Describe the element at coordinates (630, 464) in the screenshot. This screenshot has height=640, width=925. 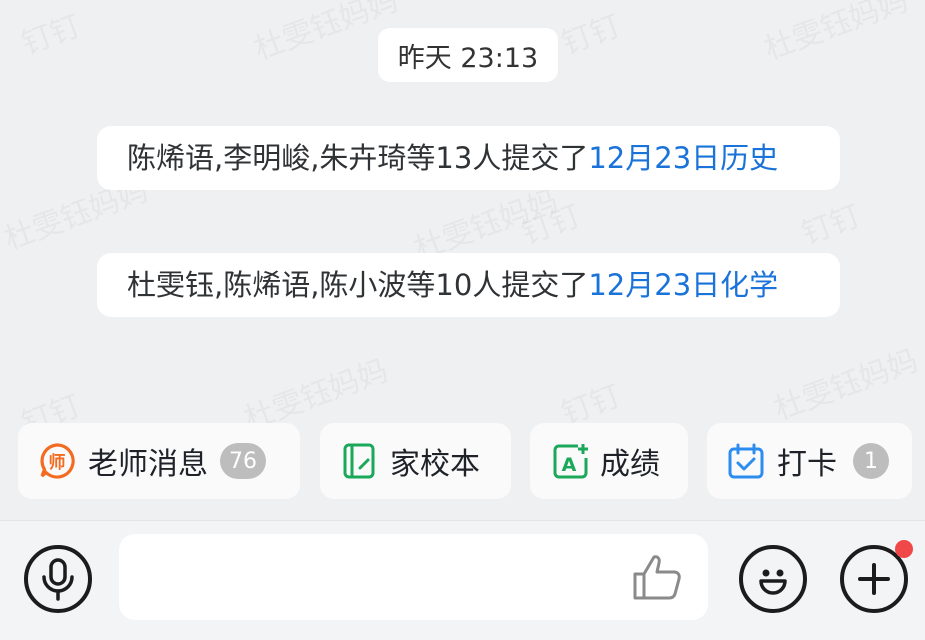
I see `quick-action-label: 成绩` at that location.